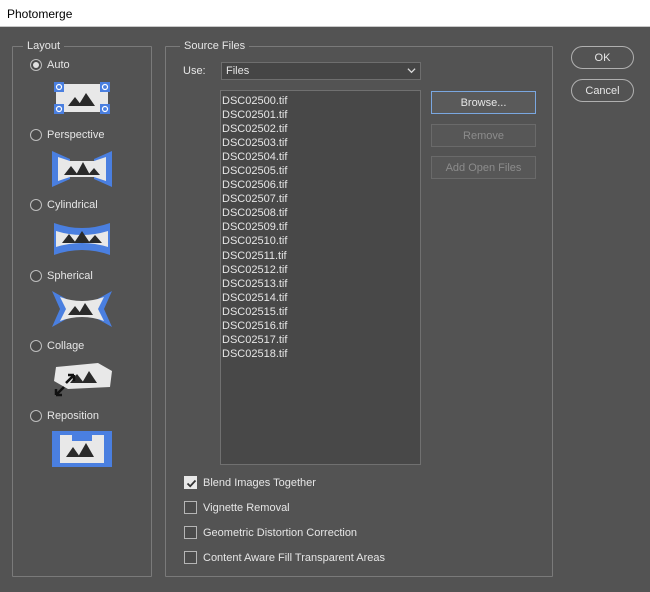 The height and width of the screenshot is (592, 650). Describe the element at coordinates (321, 185) in the screenshot. I see `file-list-item: DSC02506.tif` at that location.